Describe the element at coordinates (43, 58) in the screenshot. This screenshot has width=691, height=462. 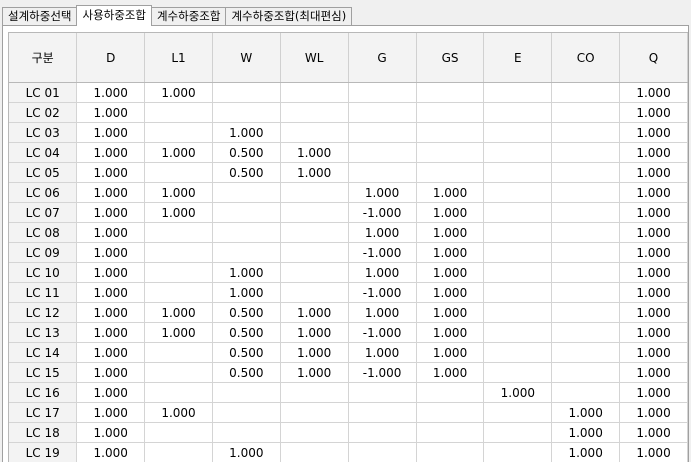
I see `column-header-category: 구분` at that location.